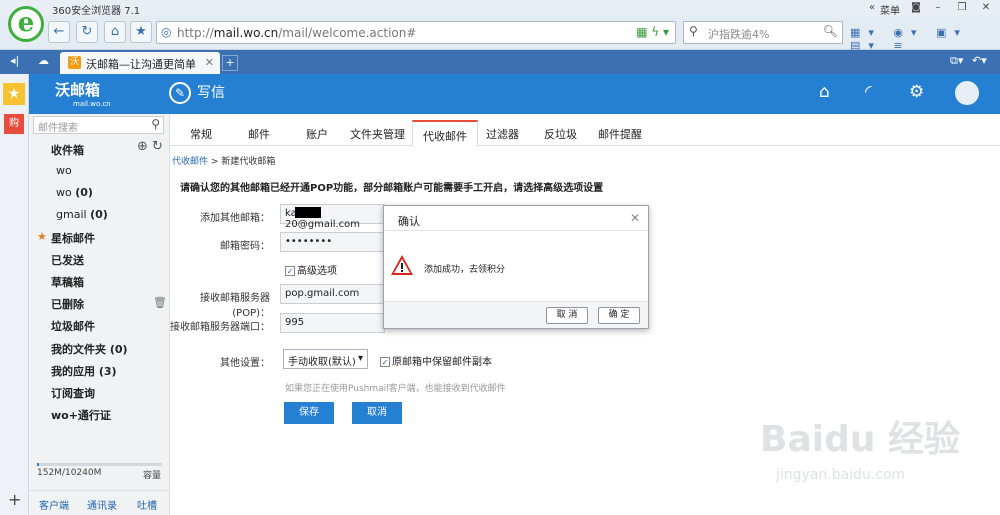 The height and width of the screenshot is (515, 1000). Describe the element at coordinates (147, 504) in the screenshot. I see `feedback-link: 吐槽` at that location.